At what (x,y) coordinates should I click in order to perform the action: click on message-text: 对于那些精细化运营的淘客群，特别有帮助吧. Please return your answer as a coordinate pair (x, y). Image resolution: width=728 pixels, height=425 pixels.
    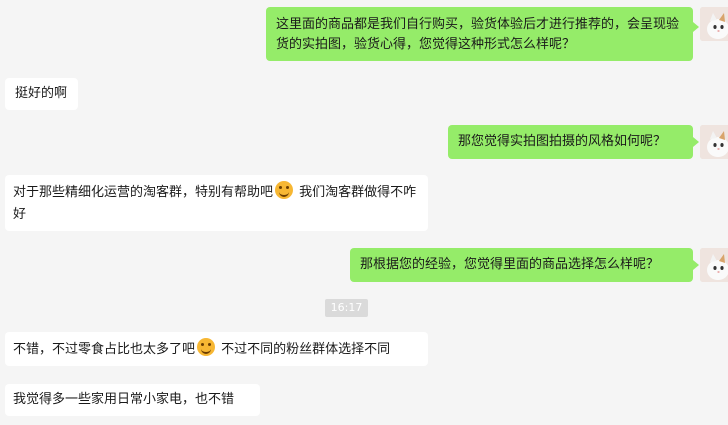
    Looking at the image, I should click on (143, 192).